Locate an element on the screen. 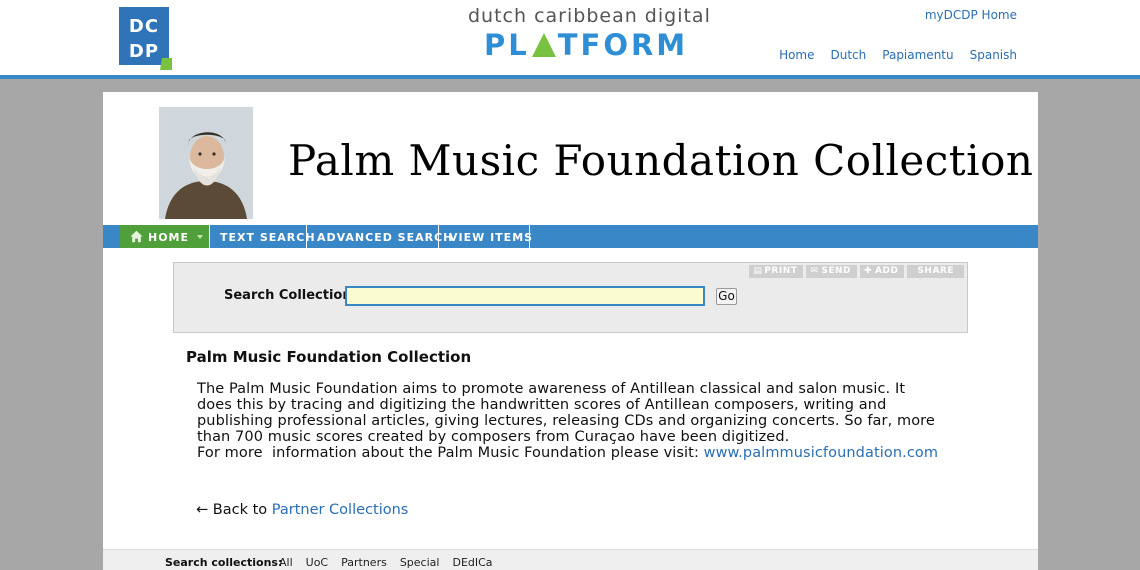 Image resolution: width=1140 pixels, height=570 pixels. print-button: ▤ Print is located at coordinates (776, 271).